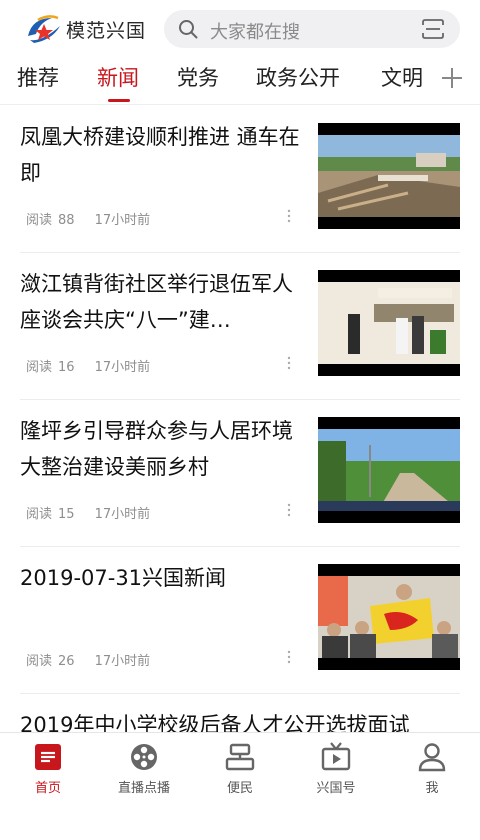 This screenshot has width=480, height=840. Describe the element at coordinates (312, 29) in the screenshot. I see `search-input: 大家都在搜` at that location.